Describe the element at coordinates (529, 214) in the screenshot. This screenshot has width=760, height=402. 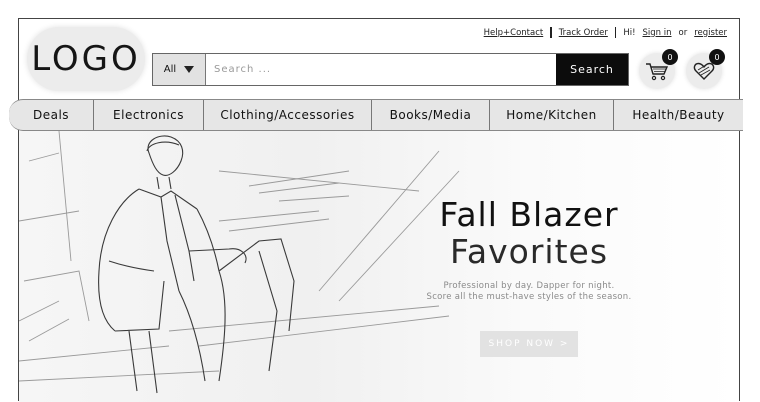
I see `hero-title-line-1: Fall Blazer` at that location.